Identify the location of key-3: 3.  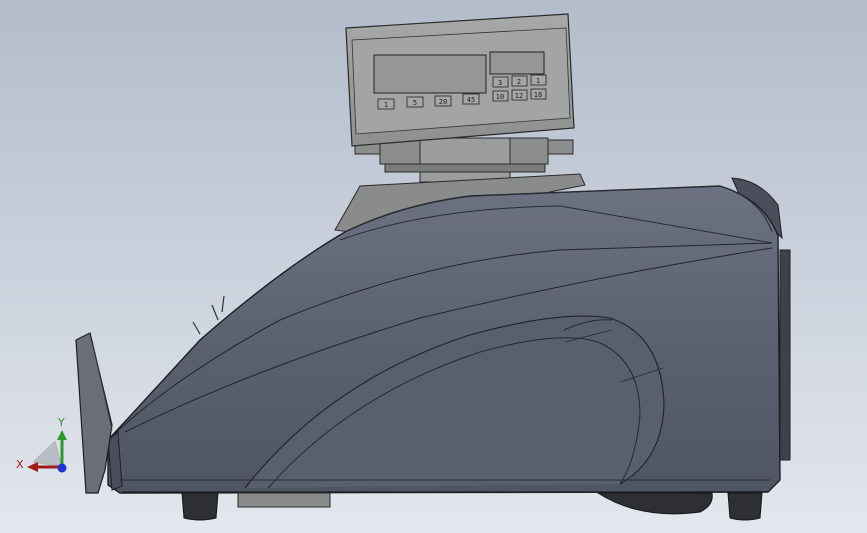
(500, 82).